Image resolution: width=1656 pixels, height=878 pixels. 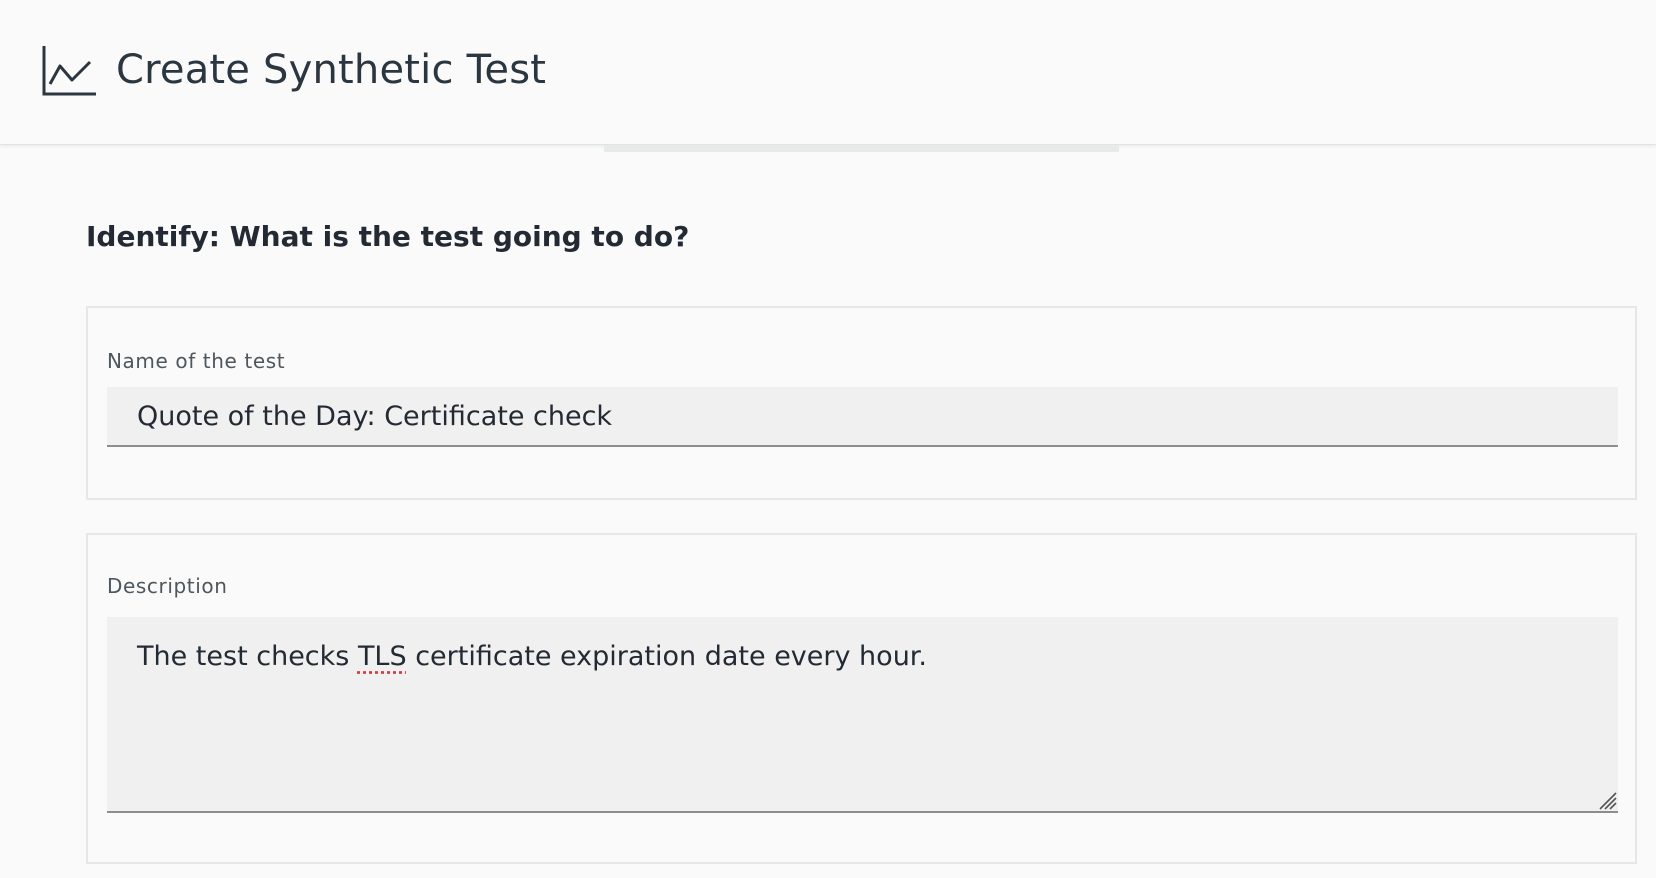 I want to click on progress-indicator, so click(x=861, y=148).